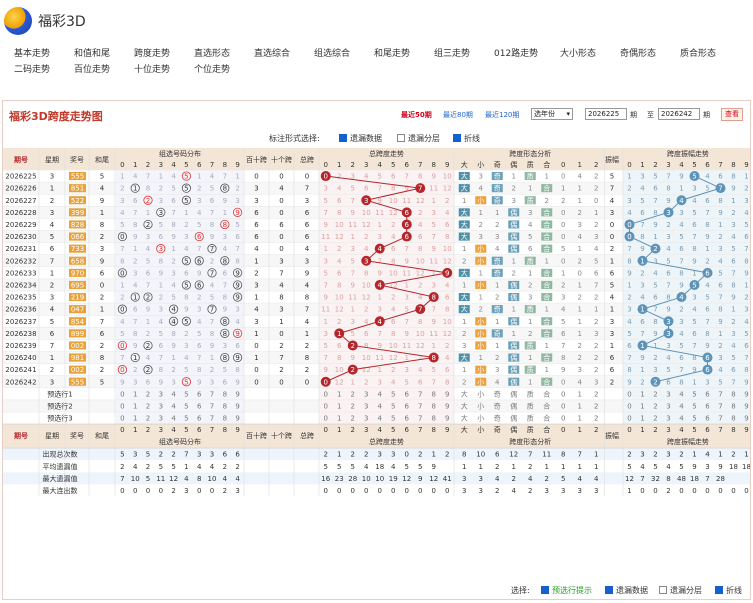 The image size is (753, 603). I want to click on stat-amp: 2, so click(668, 491).